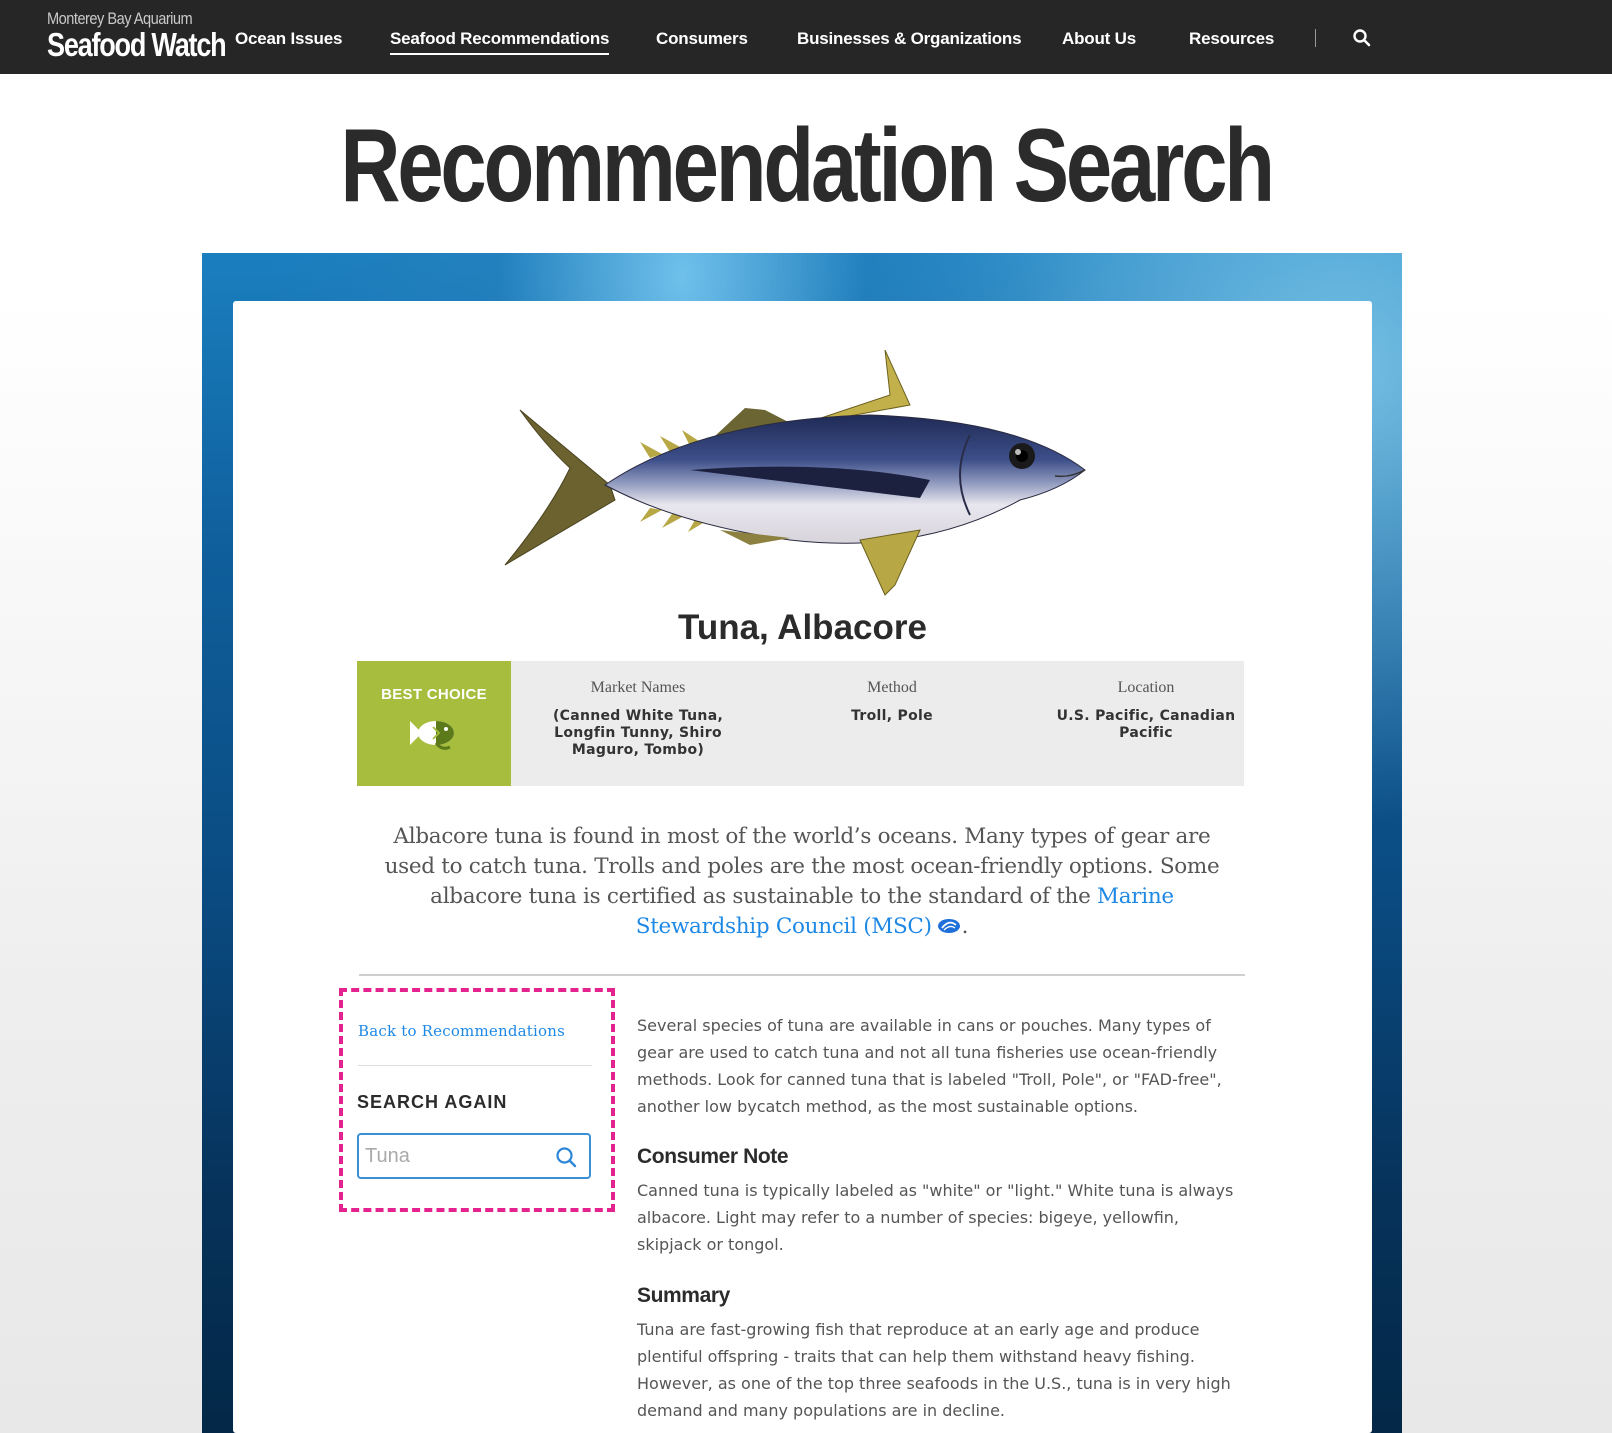 This screenshot has height=1433, width=1612. Describe the element at coordinates (475, 1065) in the screenshot. I see `sidebar-divider` at that location.